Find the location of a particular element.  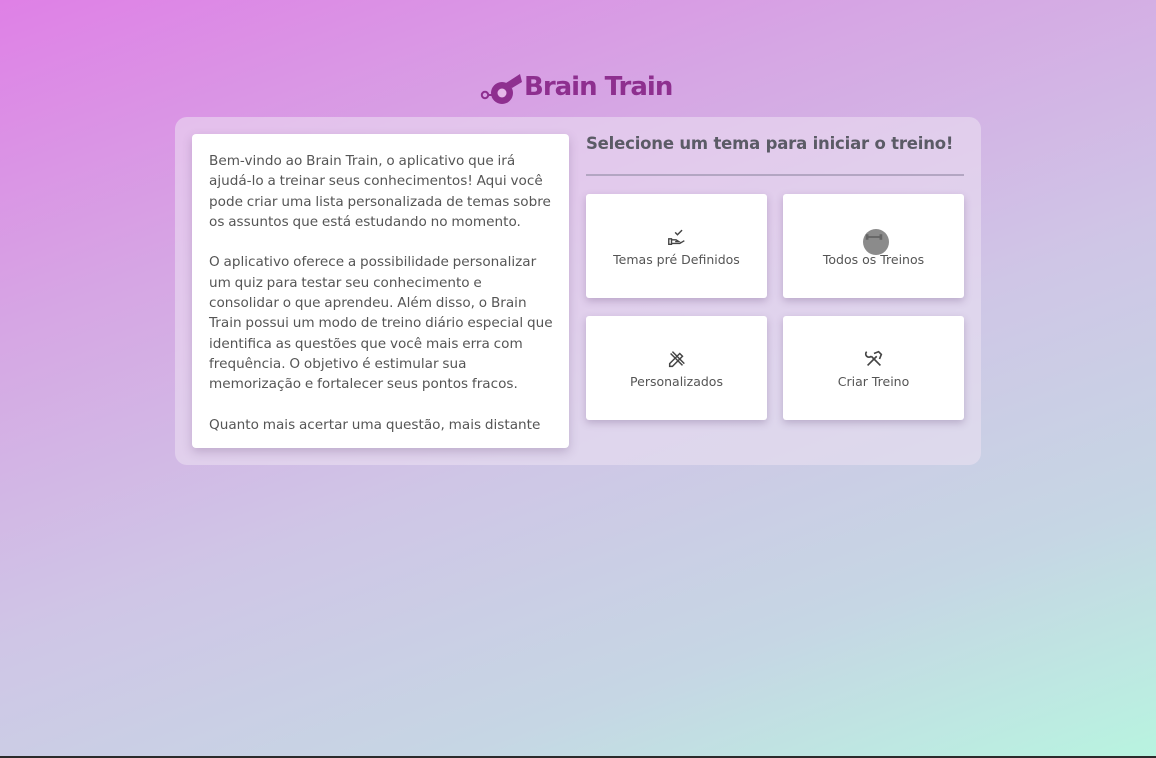

section-heading: Selecione um tema para iniciar o treino! is located at coordinates (770, 143).